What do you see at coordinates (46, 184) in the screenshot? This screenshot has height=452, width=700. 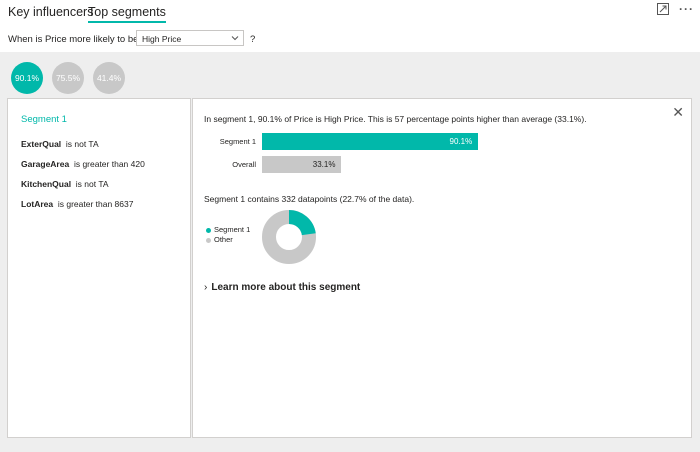 I see `condition-field: KitchenQual` at bounding box center [46, 184].